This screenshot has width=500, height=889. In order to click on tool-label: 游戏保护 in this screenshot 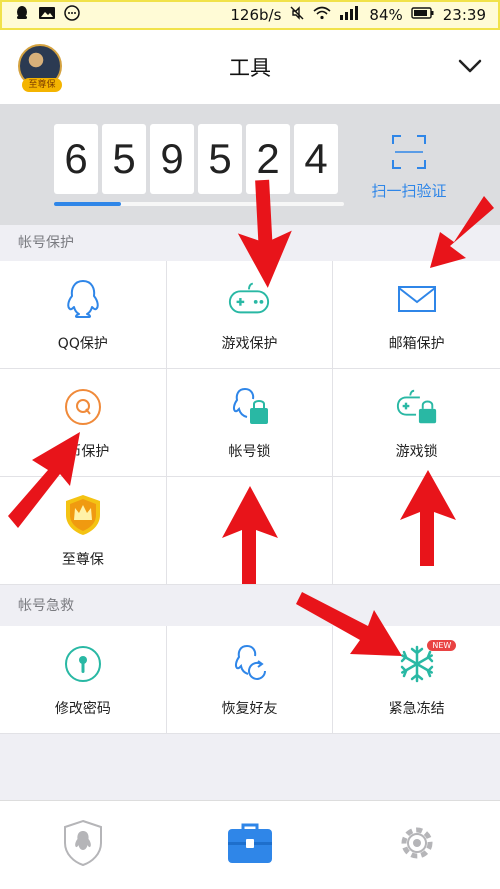, I will do `click(249, 343)`.